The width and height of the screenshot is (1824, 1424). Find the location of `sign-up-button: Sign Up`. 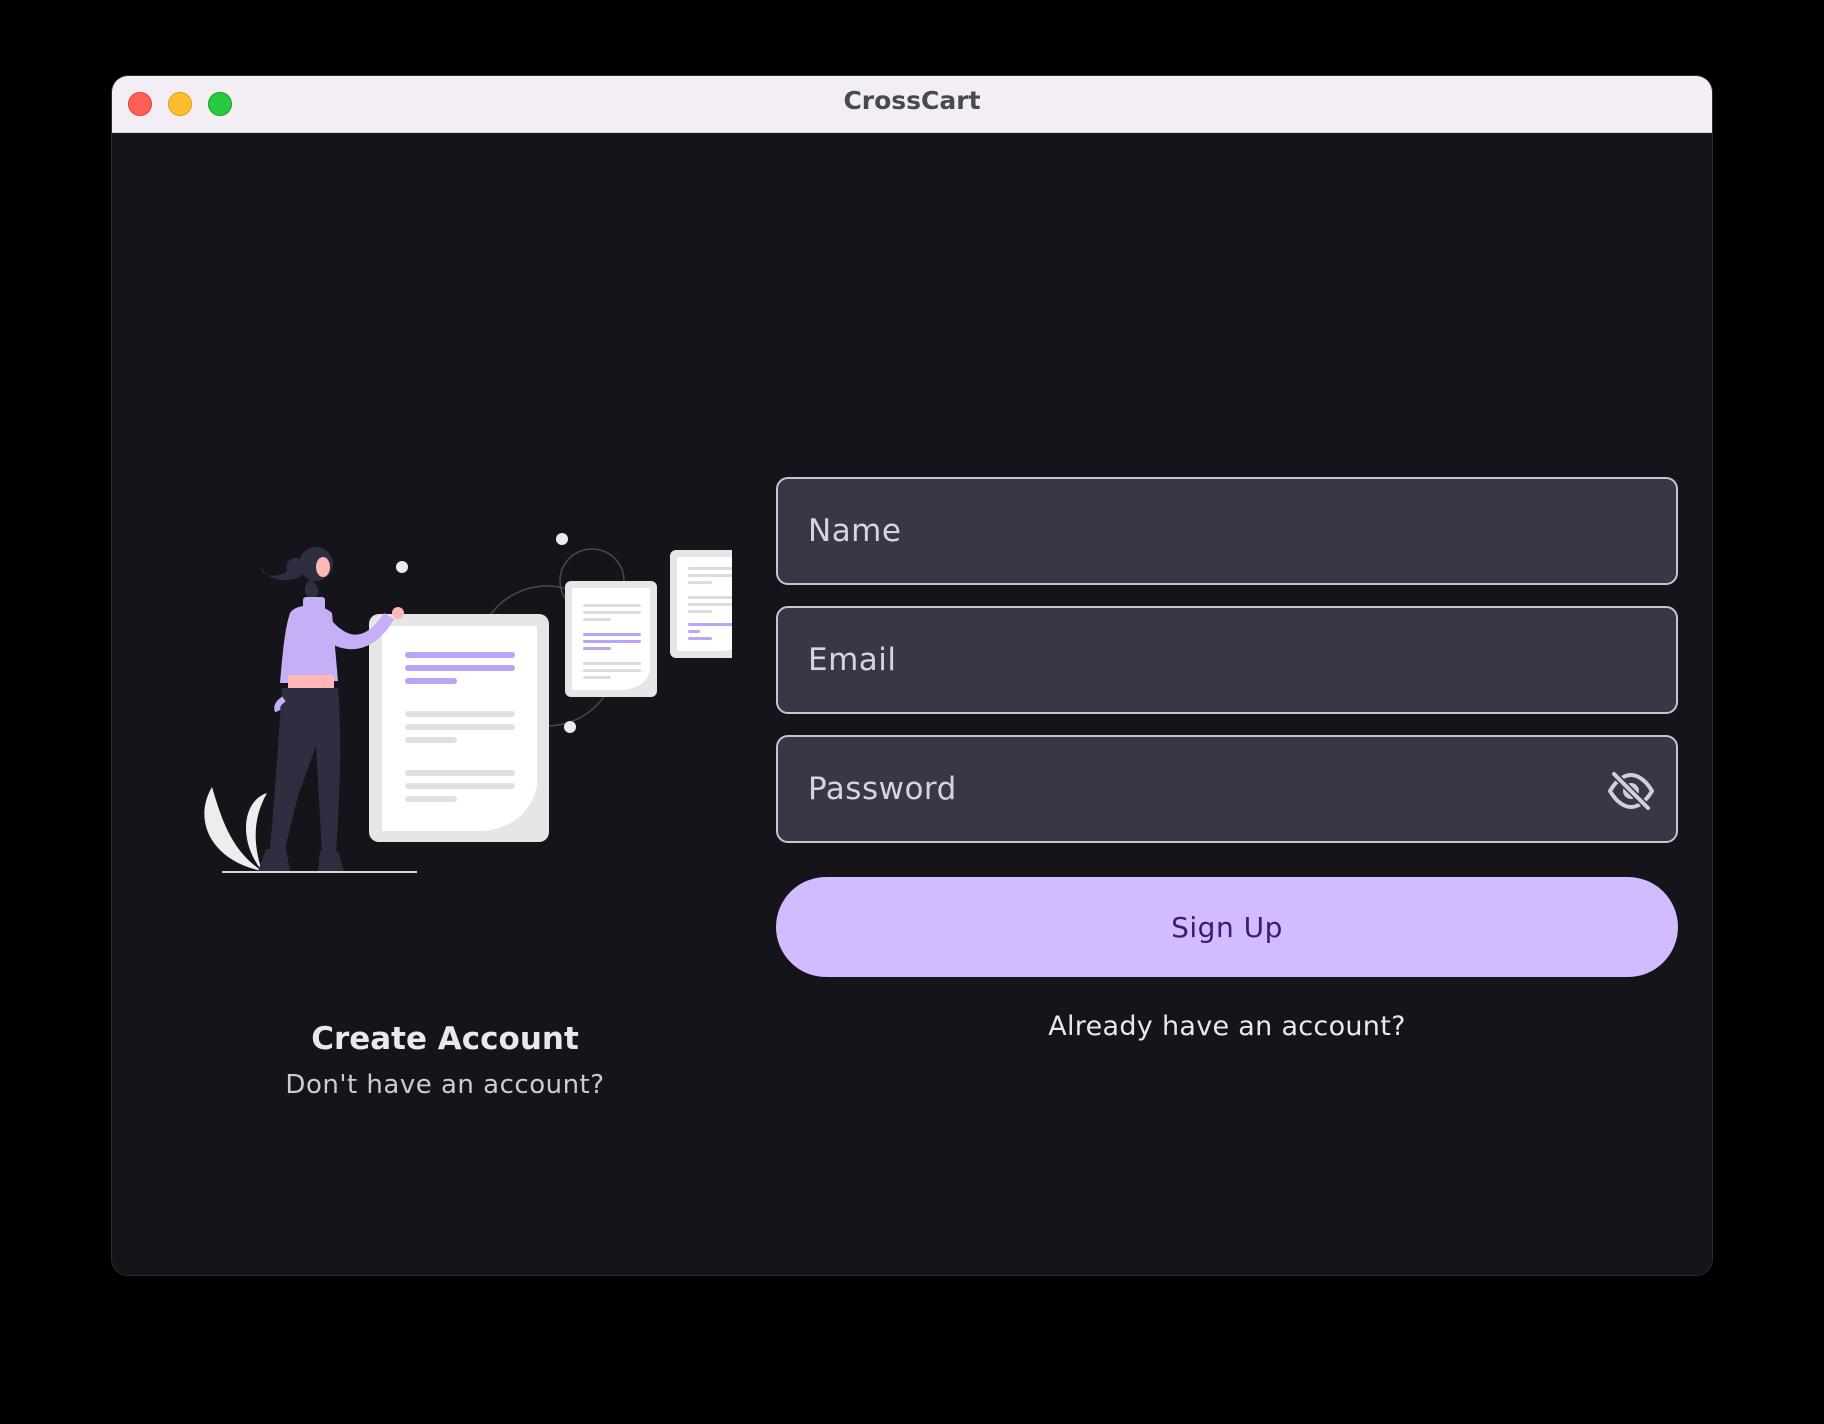

sign-up-button: Sign Up is located at coordinates (1227, 927).